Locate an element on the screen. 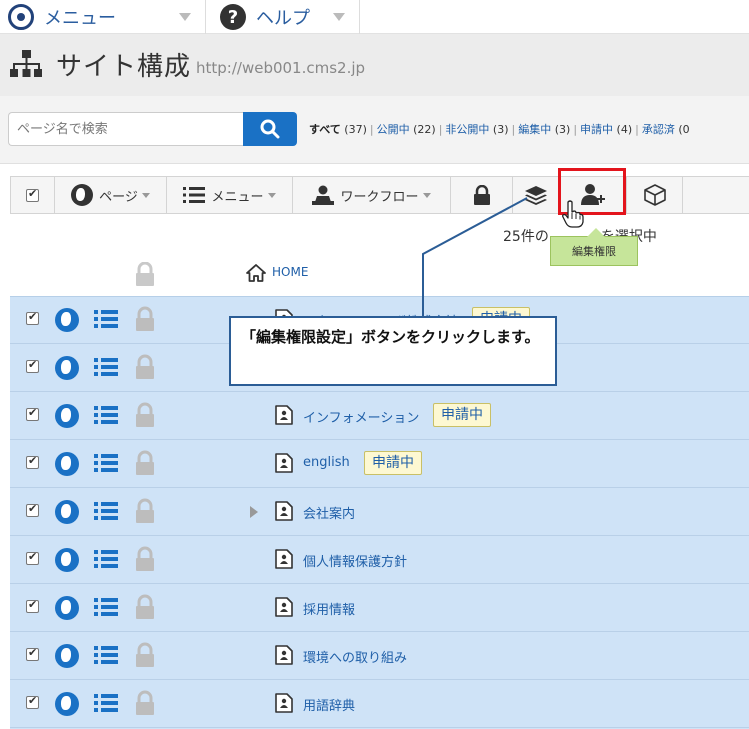 The width and height of the screenshot is (749, 729). expand-arrow-icon is located at coordinates (254, 512).